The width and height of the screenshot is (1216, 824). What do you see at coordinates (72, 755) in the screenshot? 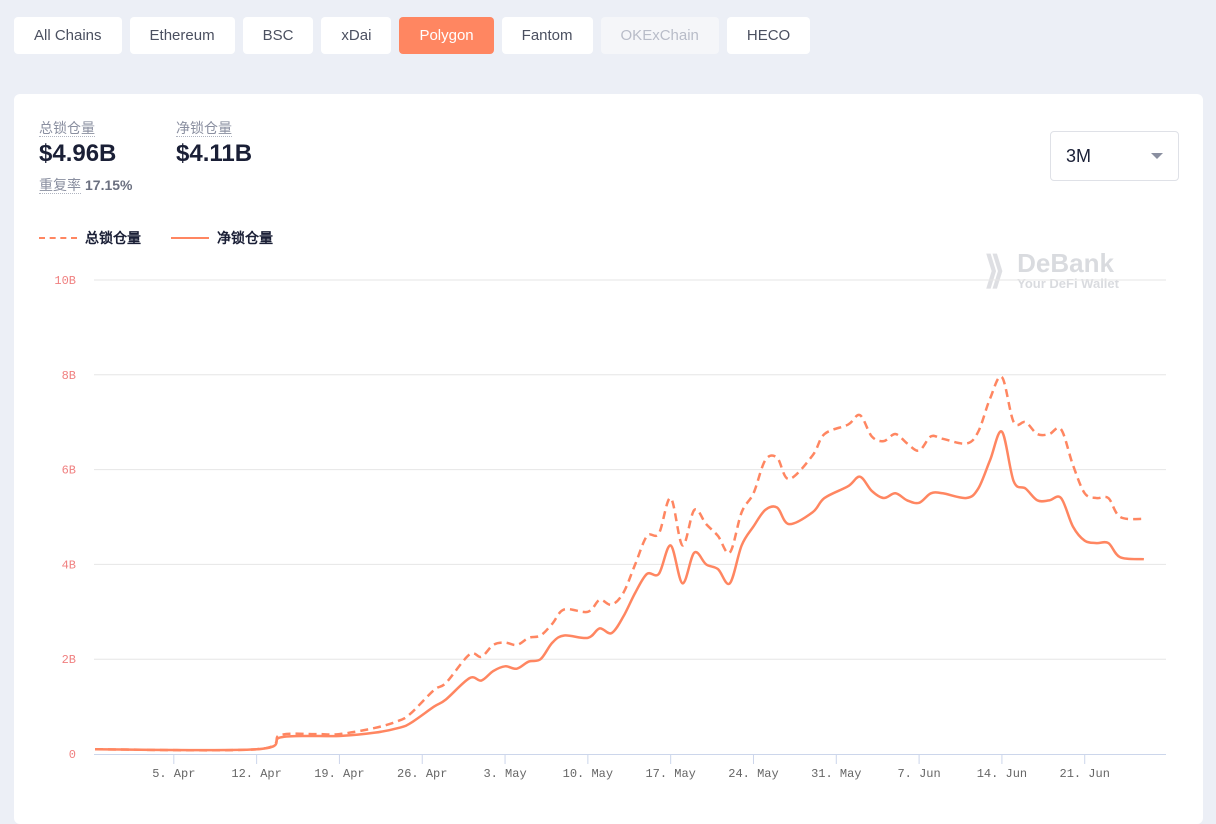
I see `y-tick-label: 0` at bounding box center [72, 755].